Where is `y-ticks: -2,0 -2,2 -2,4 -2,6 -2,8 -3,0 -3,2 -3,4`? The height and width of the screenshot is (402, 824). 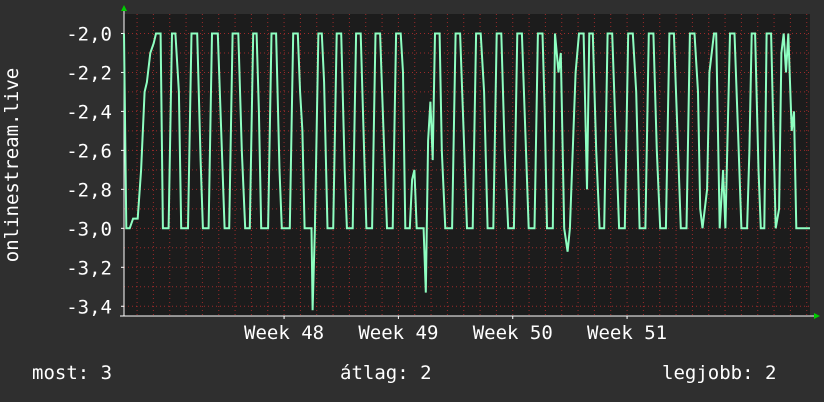 y-ticks: -2,0 -2,2 -2,4 -2,6 -2,8 -3,0 -3,2 -3,4 is located at coordinates (95, 170).